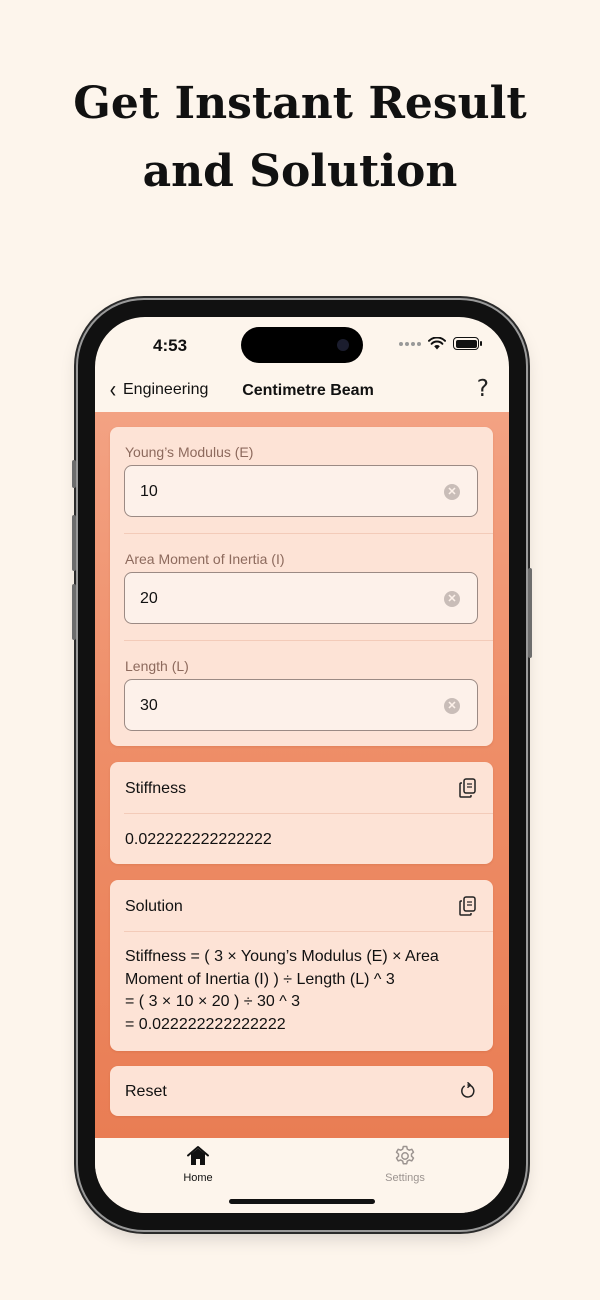 The image size is (600, 1300). I want to click on reset-icon, so click(468, 1090).